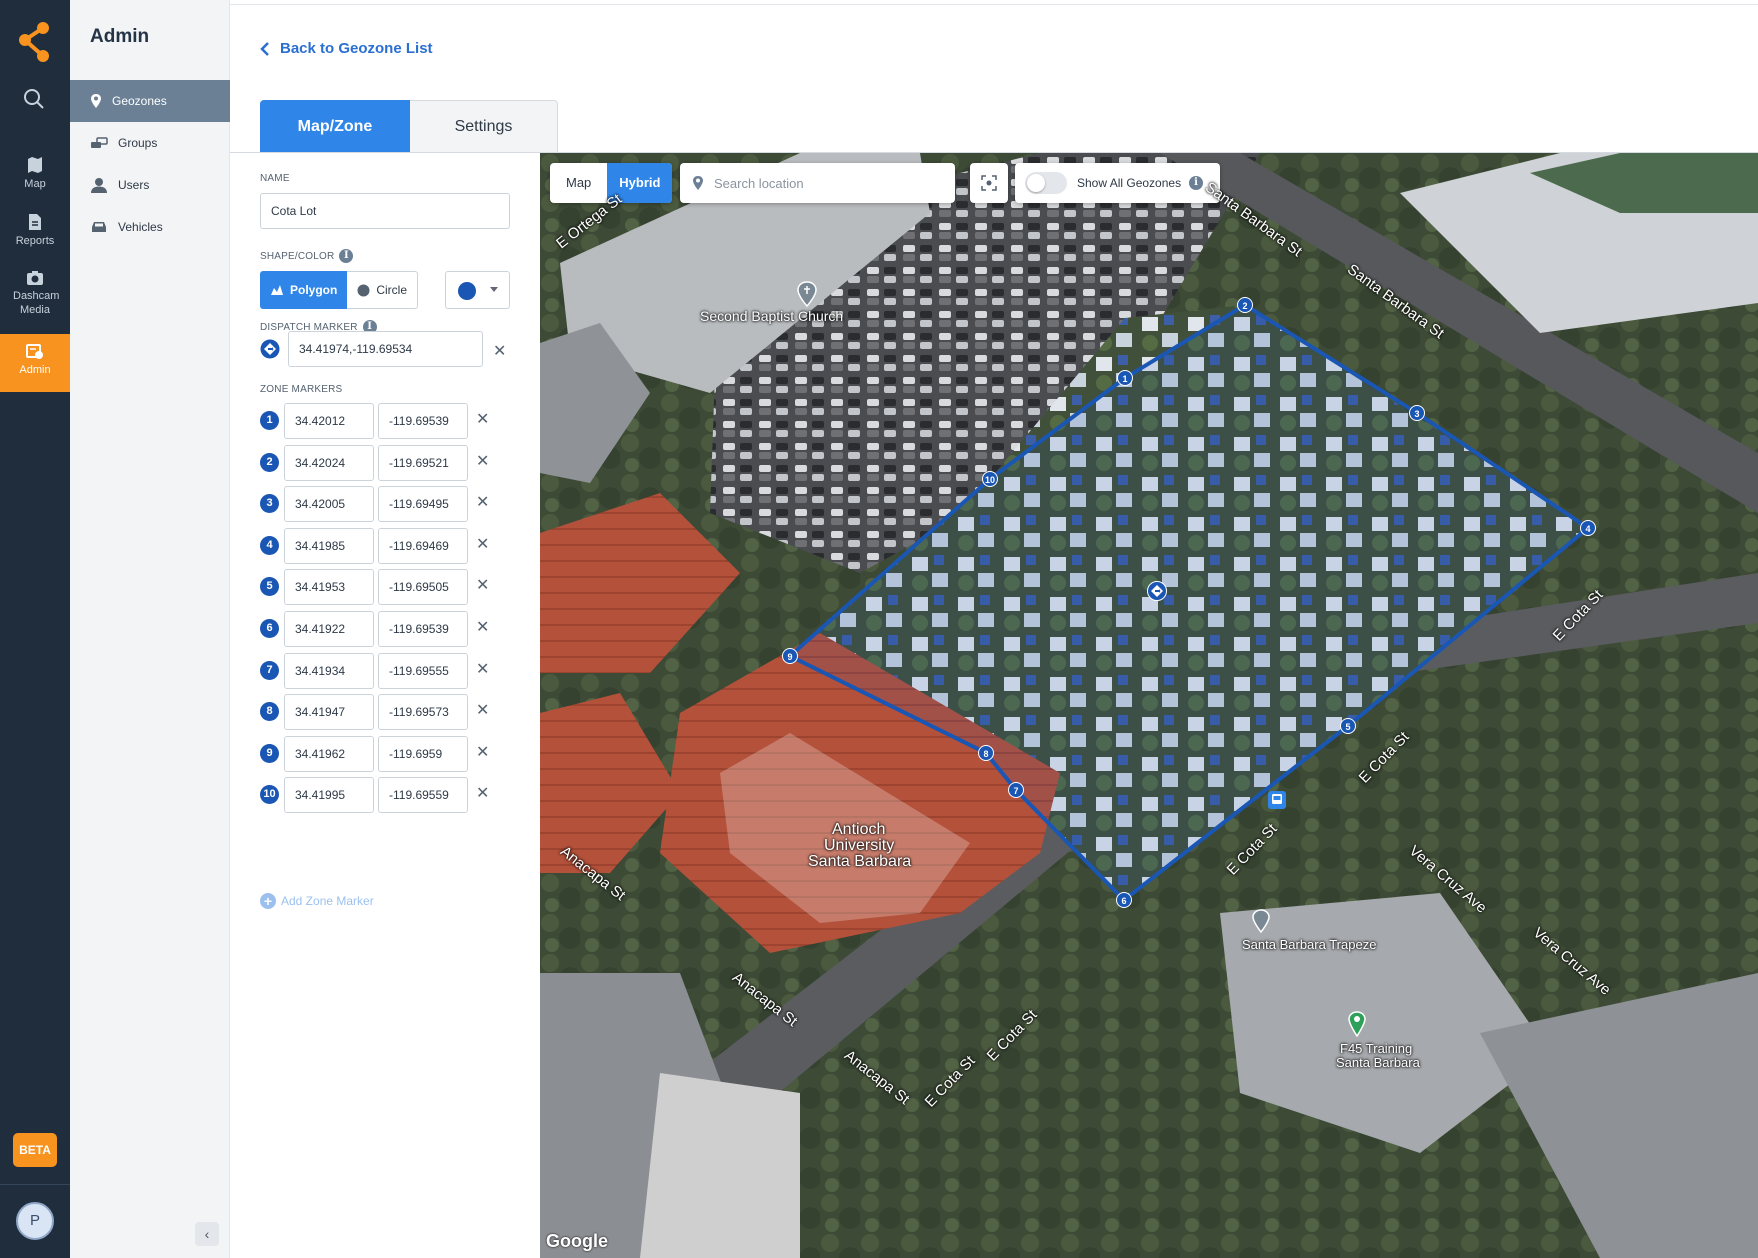  I want to click on rail-item-admin: Admin, so click(35, 363).